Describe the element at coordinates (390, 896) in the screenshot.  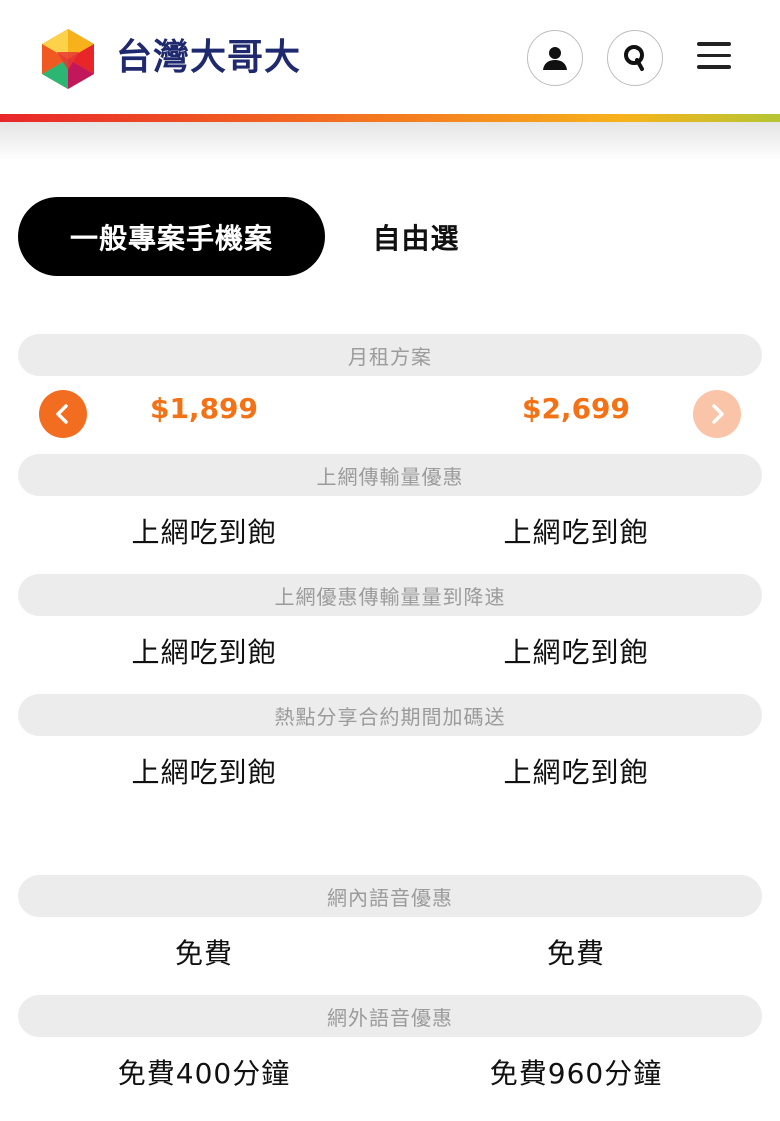
I see `section-on-net-voice: 網內語音優惠` at that location.